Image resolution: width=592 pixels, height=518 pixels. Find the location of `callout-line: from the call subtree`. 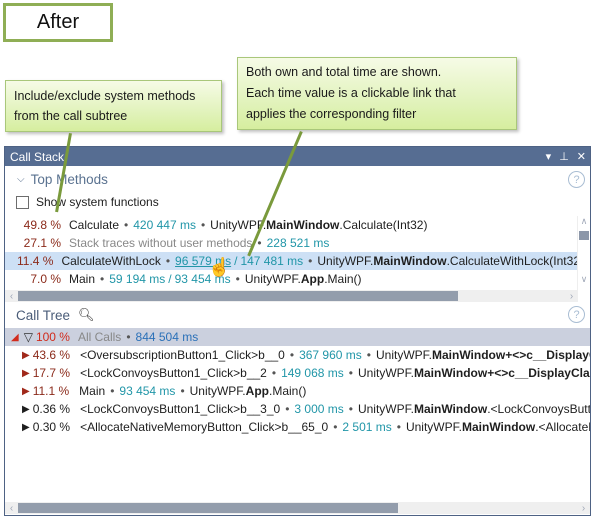

callout-line: from the call subtree is located at coordinates (71, 116).